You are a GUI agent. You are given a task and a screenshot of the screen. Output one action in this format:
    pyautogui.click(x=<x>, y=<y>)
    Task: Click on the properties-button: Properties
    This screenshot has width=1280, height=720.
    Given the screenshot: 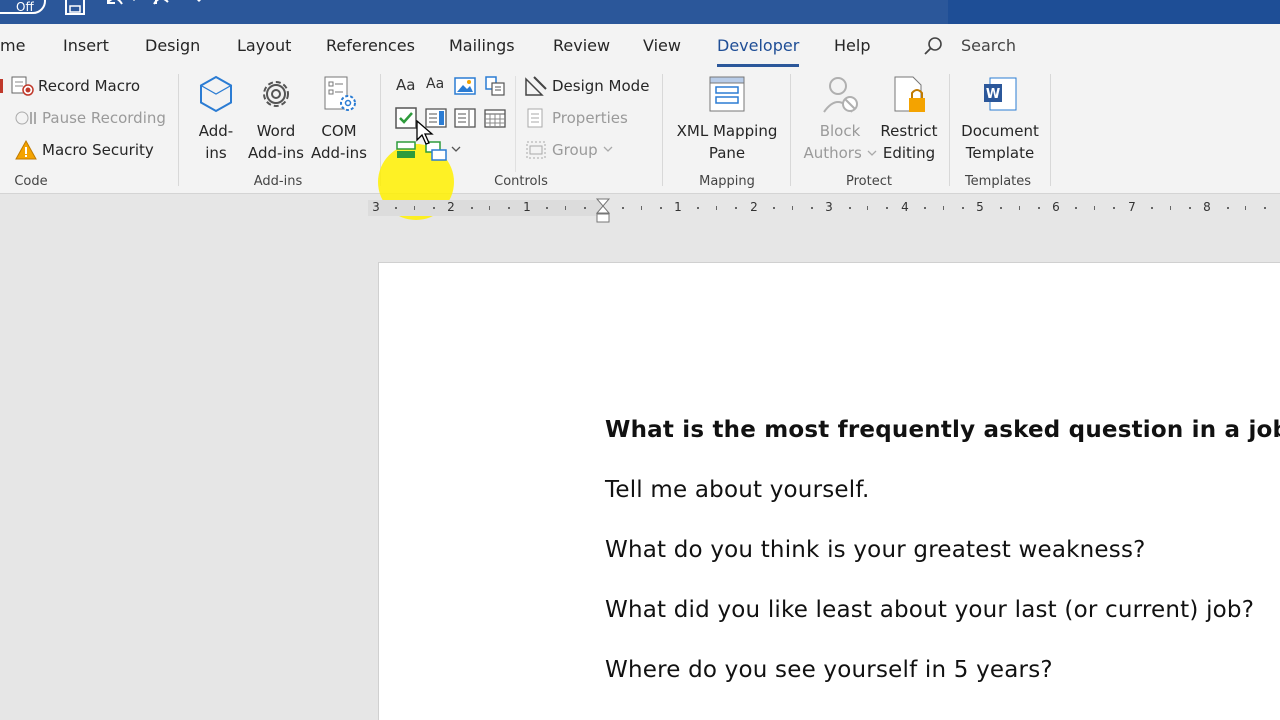 What is the action you would take?
    pyautogui.click(x=576, y=118)
    